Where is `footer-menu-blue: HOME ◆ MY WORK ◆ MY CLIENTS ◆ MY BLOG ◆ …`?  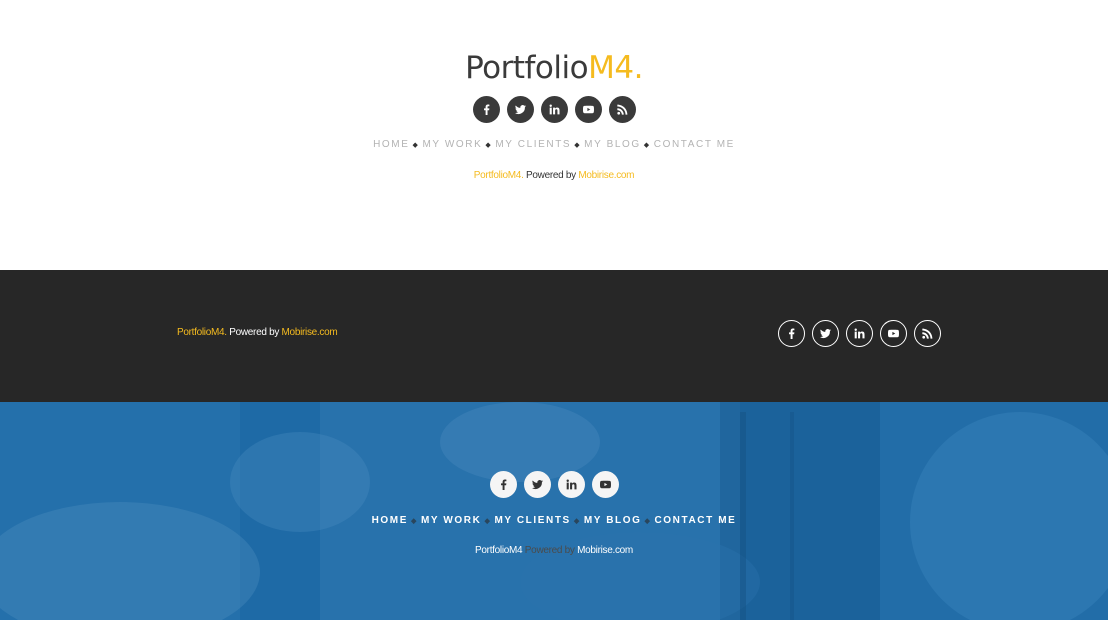
footer-menu-blue: HOME ◆ MY WORK ◆ MY CLIENTS ◆ MY BLOG ◆ … is located at coordinates (554, 520).